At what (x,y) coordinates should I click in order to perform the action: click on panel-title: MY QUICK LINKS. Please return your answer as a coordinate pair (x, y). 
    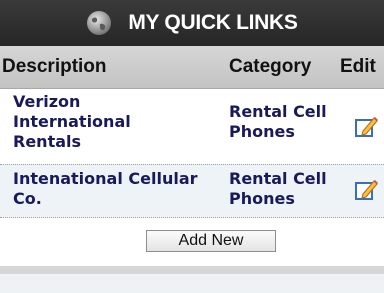
    Looking at the image, I should click on (213, 22).